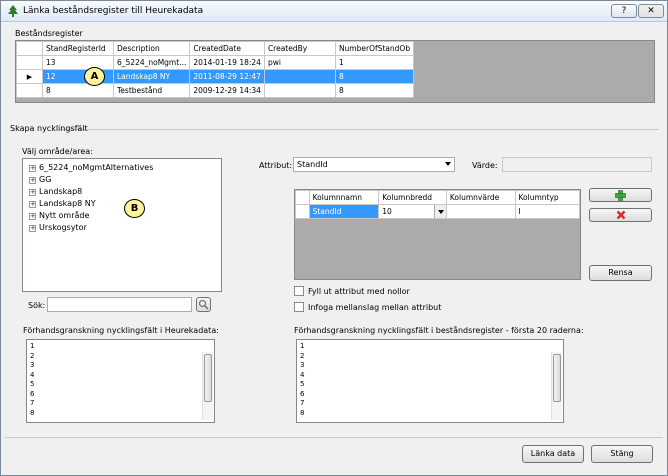 This screenshot has width=668, height=476. I want to click on value-label: Värde:, so click(485, 165).